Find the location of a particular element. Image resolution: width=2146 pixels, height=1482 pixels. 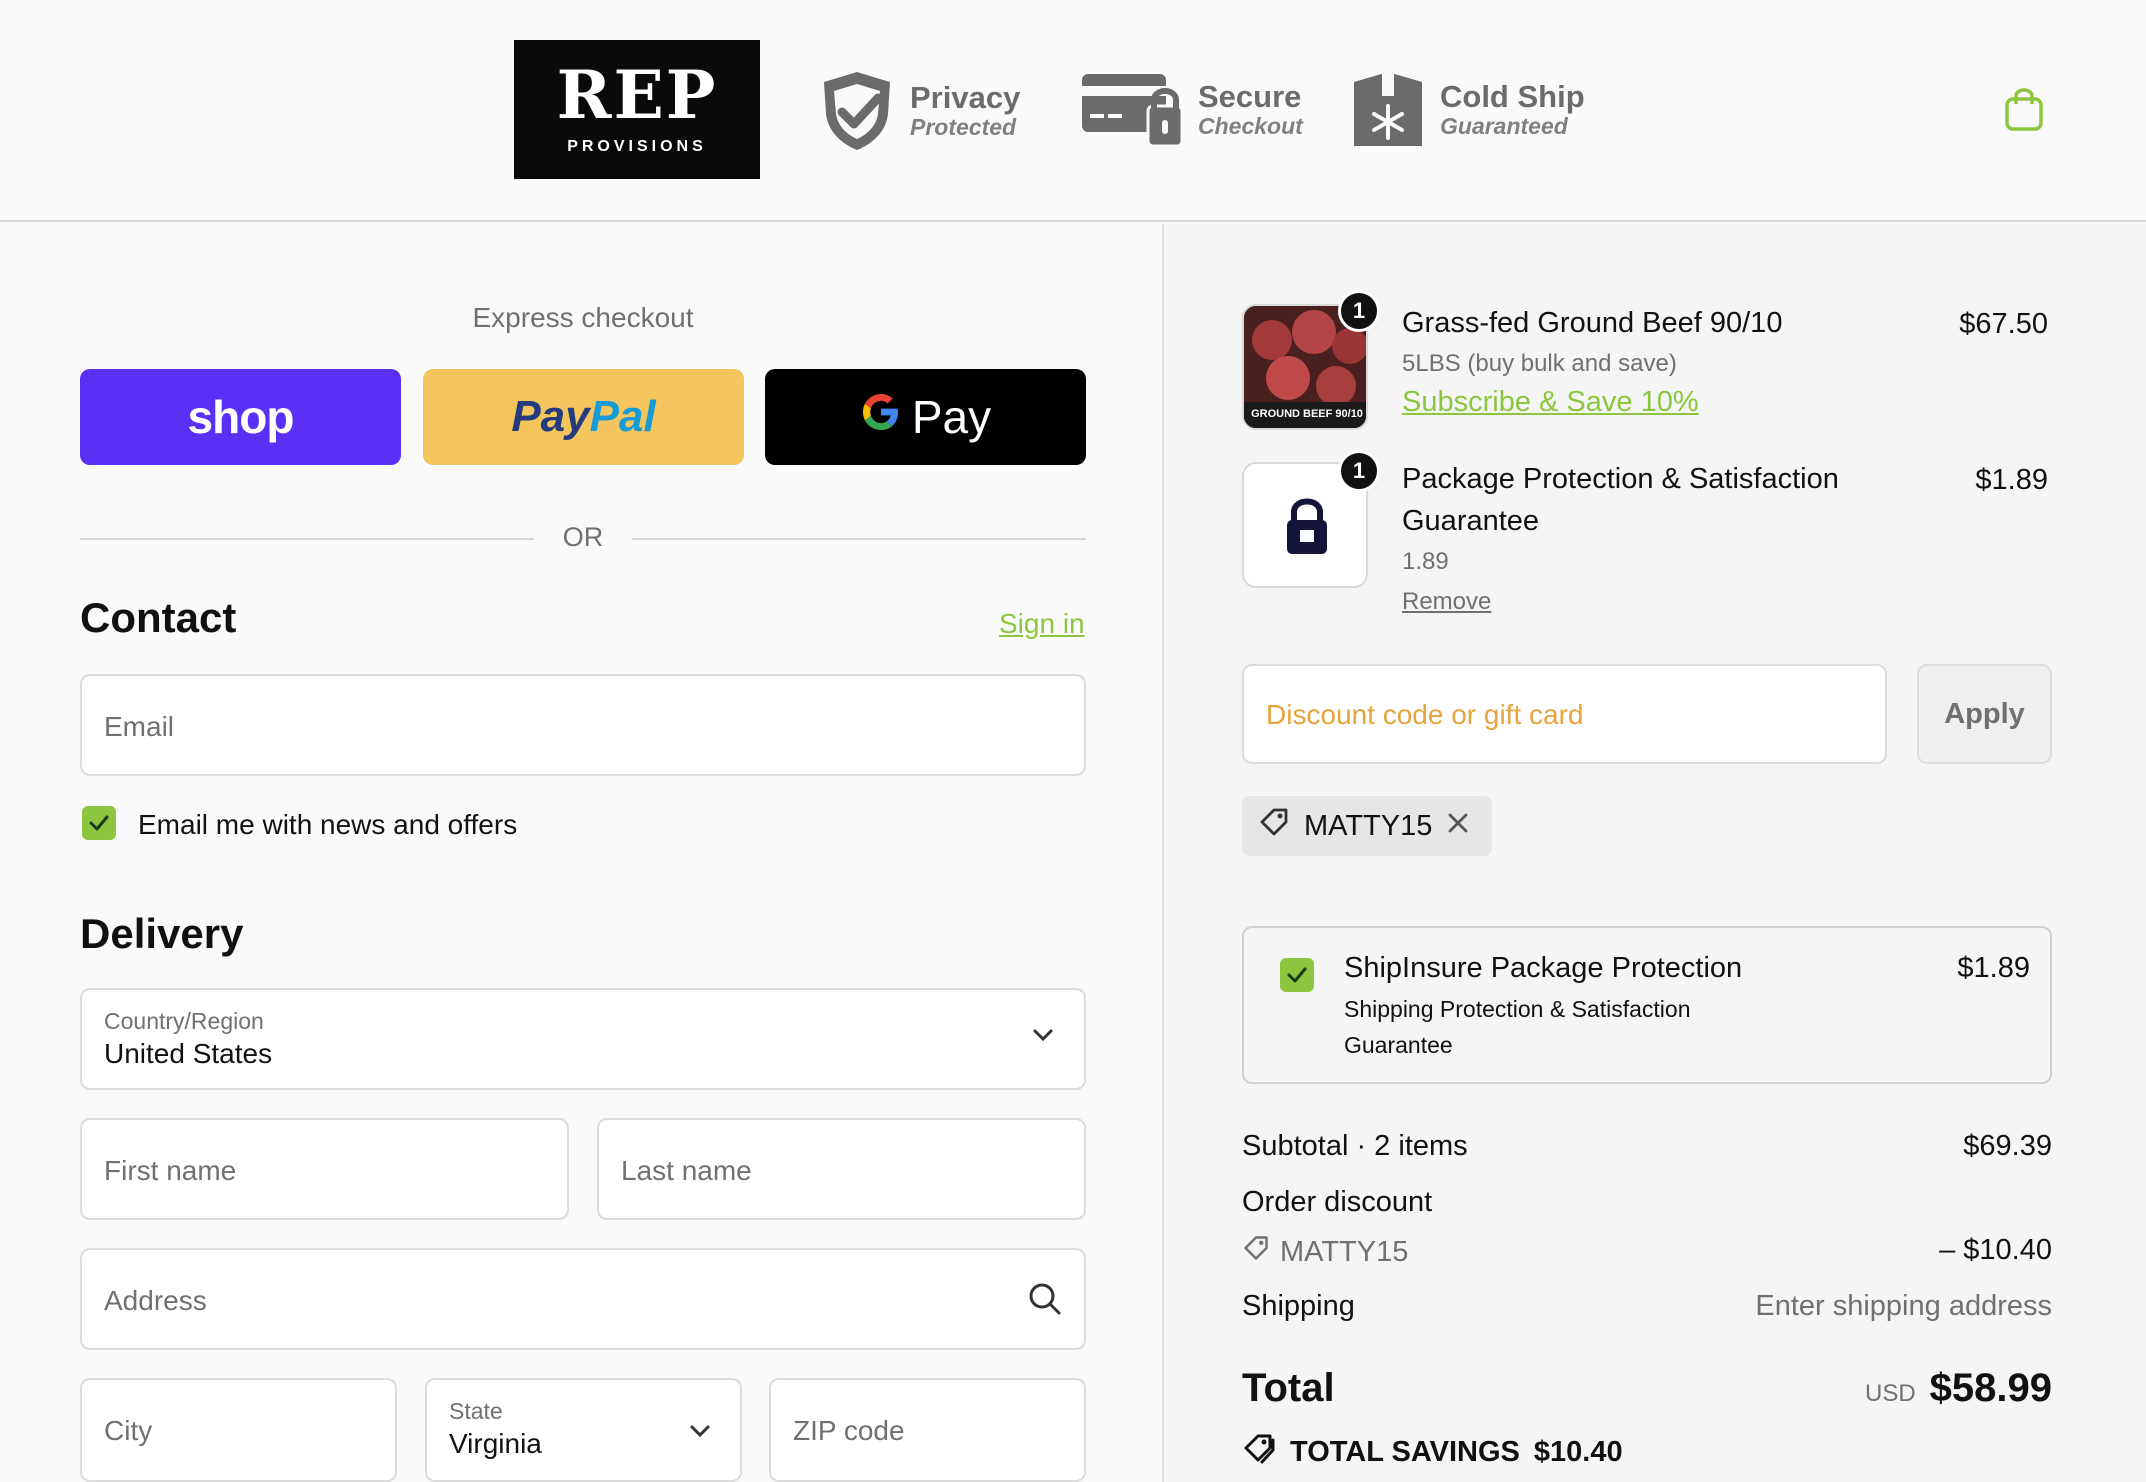

google-g-icon is located at coordinates (881, 417).